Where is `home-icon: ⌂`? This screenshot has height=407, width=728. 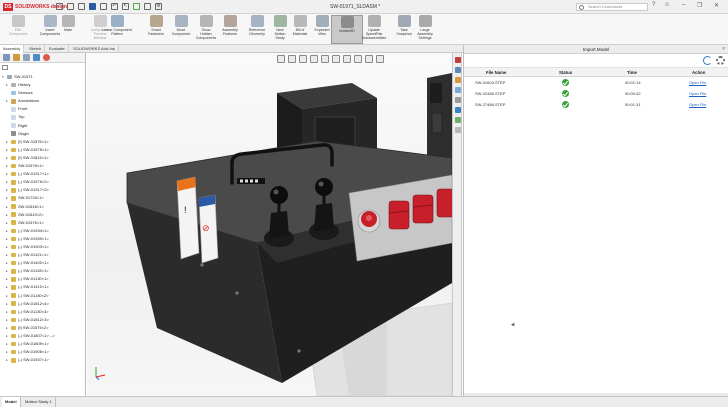
home-icon: ⌂ is located at coordinates (59, 6).